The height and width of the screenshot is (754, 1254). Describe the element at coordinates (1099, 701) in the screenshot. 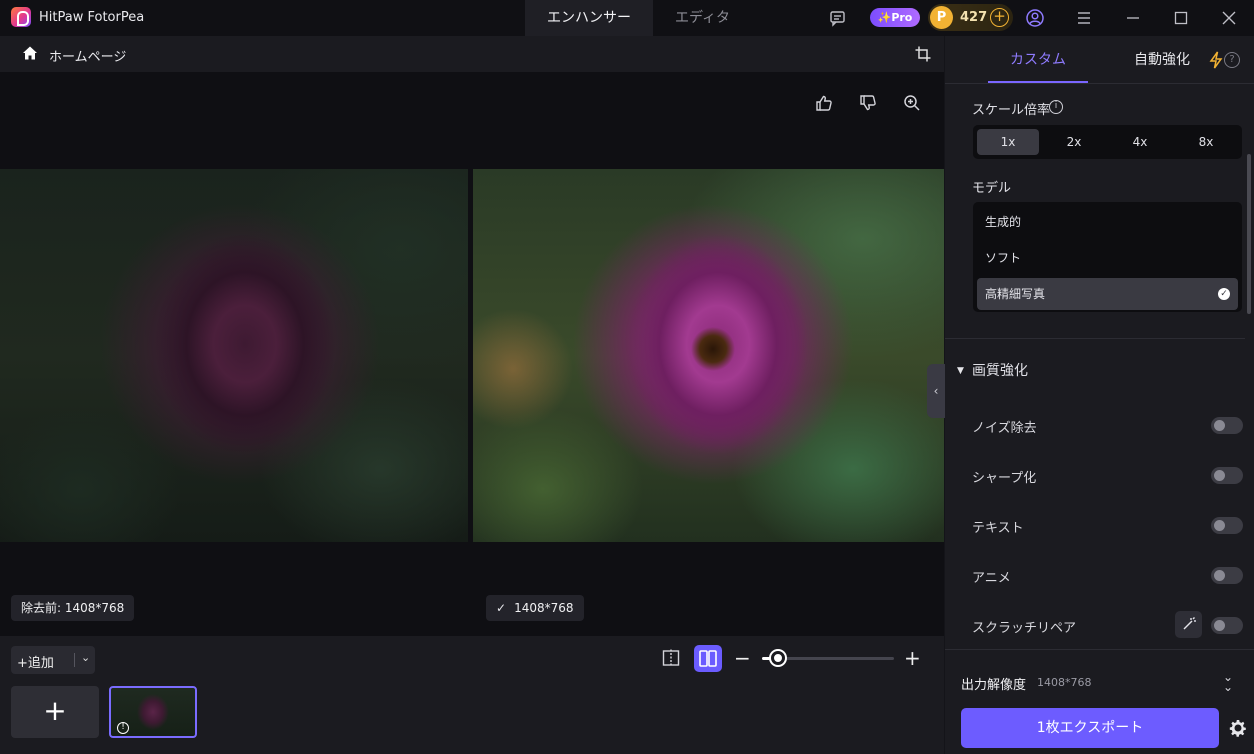

I see `output-bar: 出力解像度 1408*768 ⌄ ⌄ 1枚エクスポート` at that location.